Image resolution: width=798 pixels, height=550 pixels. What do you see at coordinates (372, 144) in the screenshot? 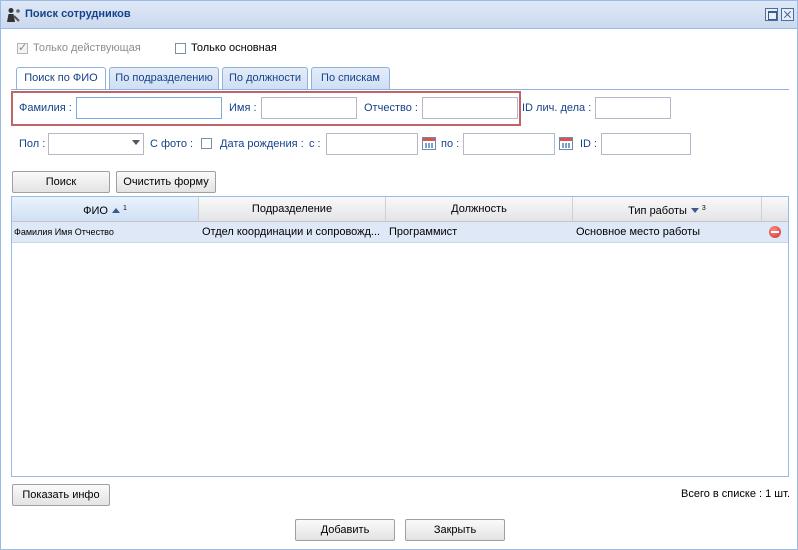
I see `date-from-input` at bounding box center [372, 144].